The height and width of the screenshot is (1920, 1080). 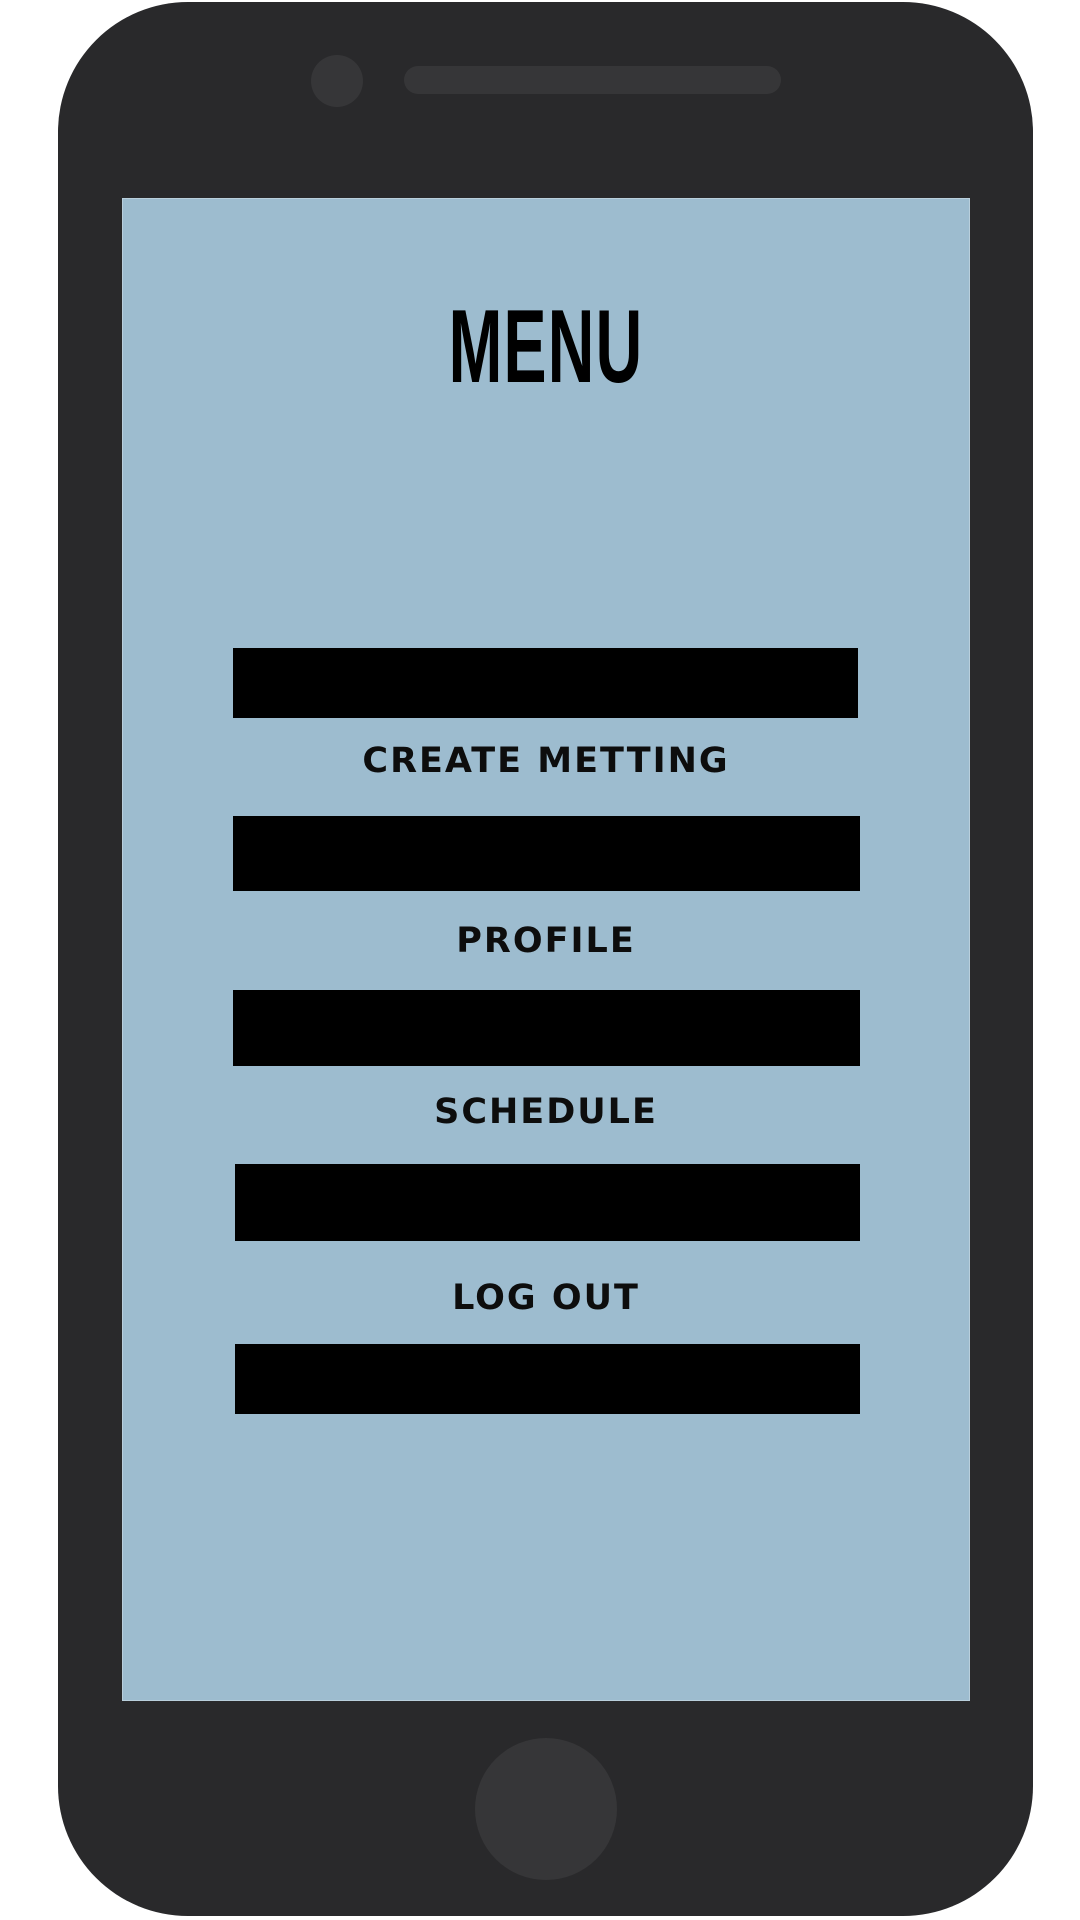 What do you see at coordinates (546, 1112) in the screenshot?
I see `menu-item-schedule: SCHEDULE` at bounding box center [546, 1112].